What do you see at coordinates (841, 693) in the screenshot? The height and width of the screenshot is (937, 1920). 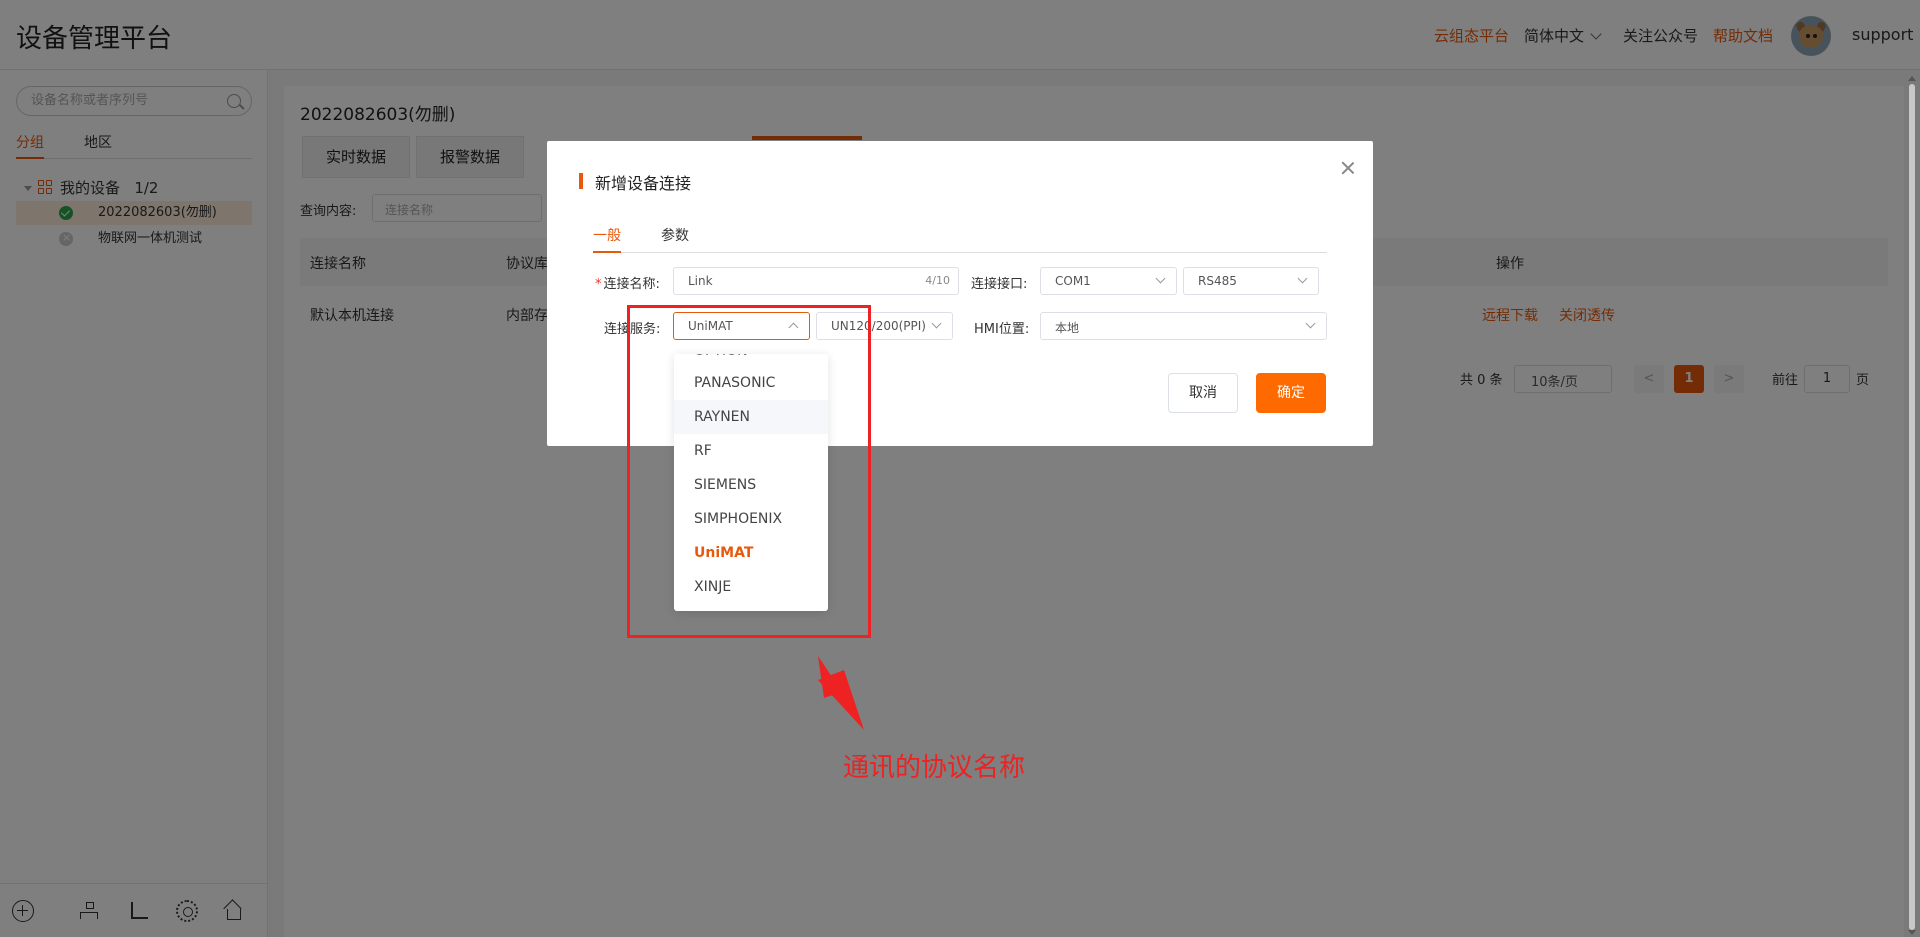 I see `annotation-arrow-icon` at bounding box center [841, 693].